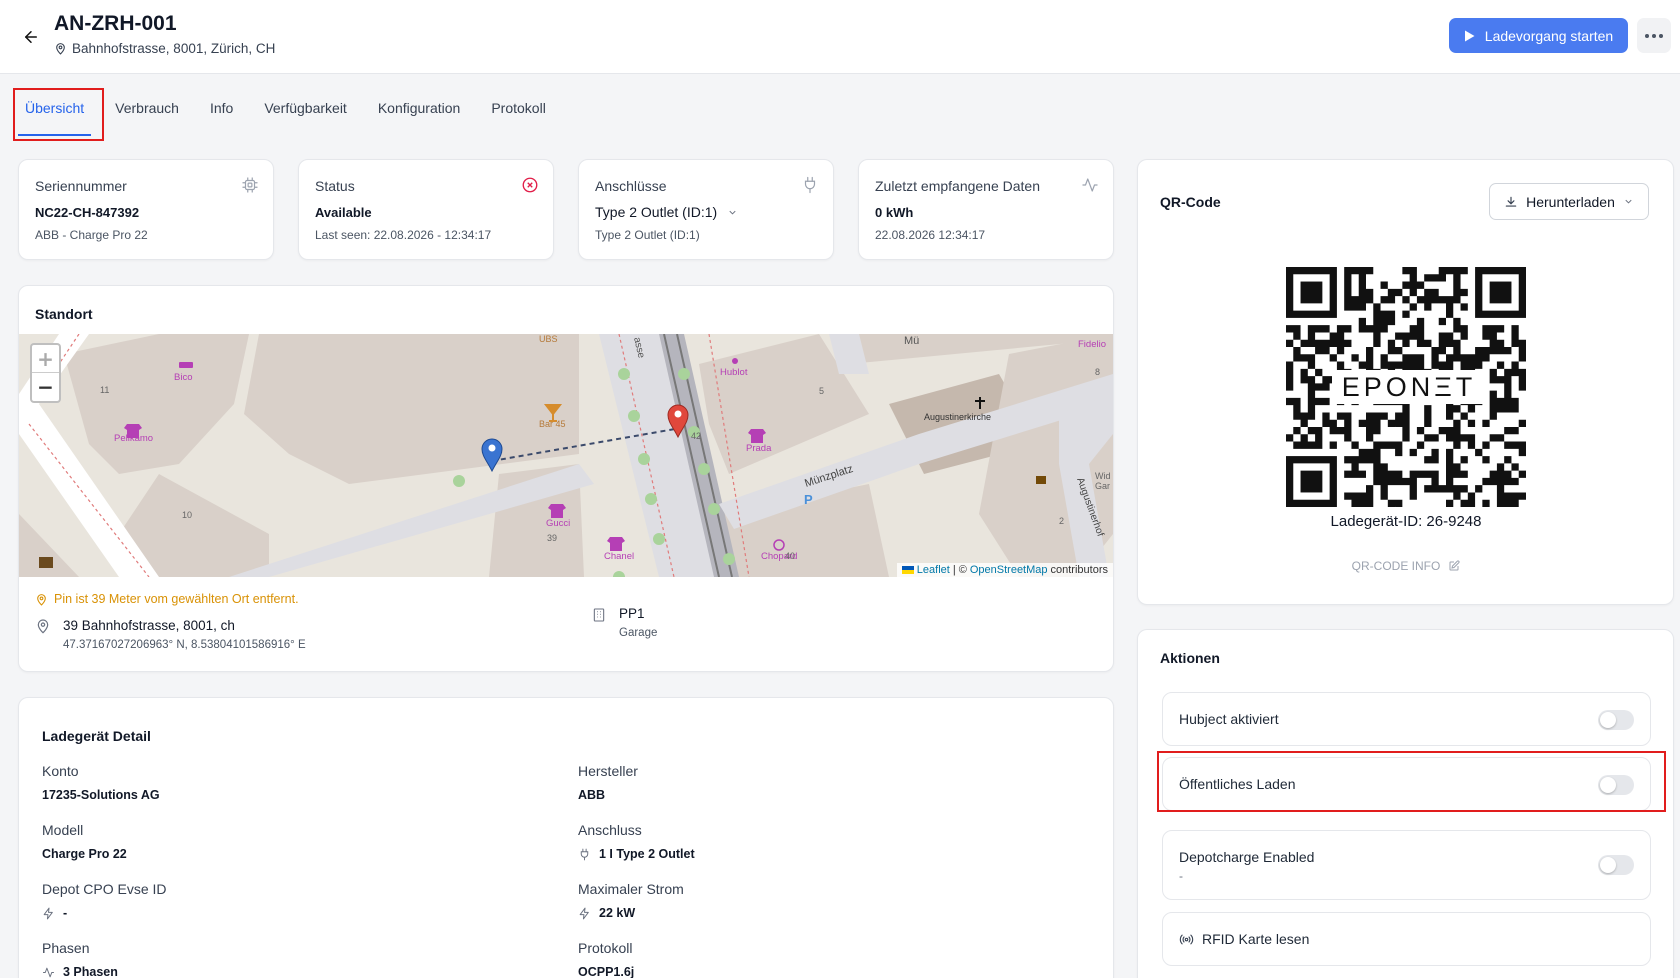  Describe the element at coordinates (1229, 719) in the screenshot. I see `action-label: Hubject aktiviert` at that location.